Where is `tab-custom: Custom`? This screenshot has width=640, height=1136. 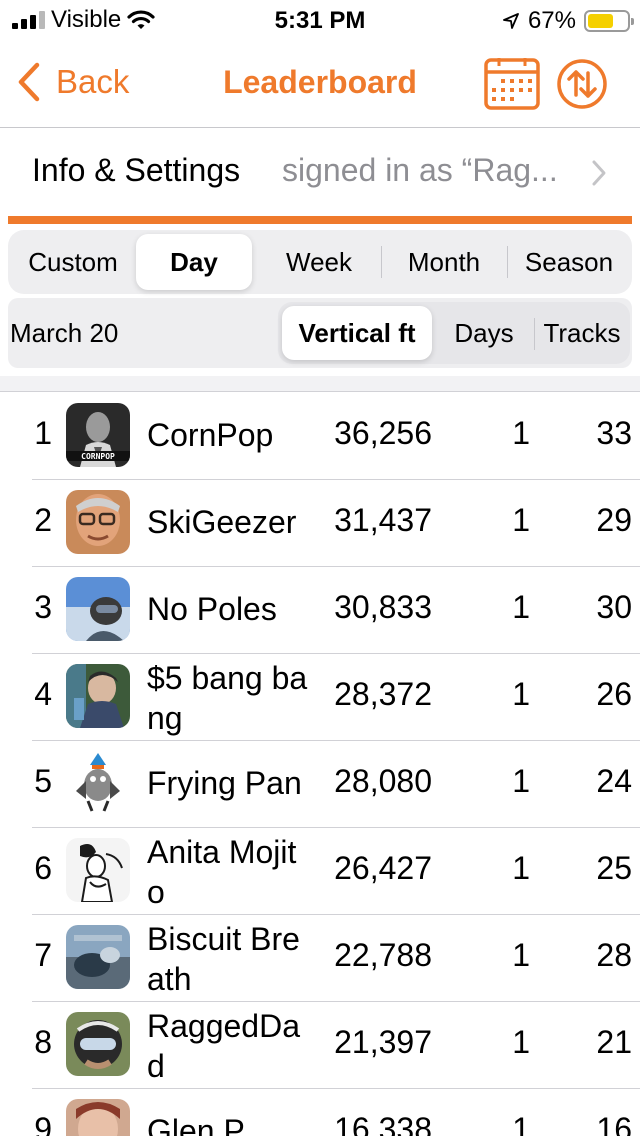
tab-custom: Custom is located at coordinates (73, 262).